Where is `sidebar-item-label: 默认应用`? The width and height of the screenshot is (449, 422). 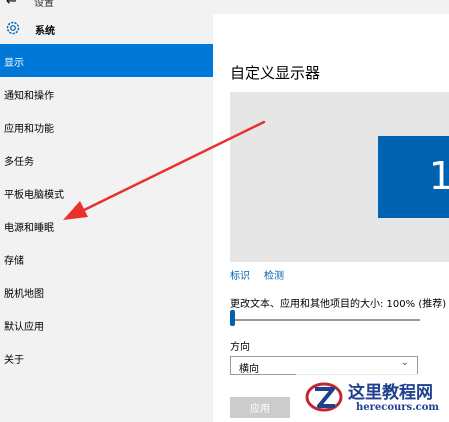 sidebar-item-label: 默认应用 is located at coordinates (24, 327).